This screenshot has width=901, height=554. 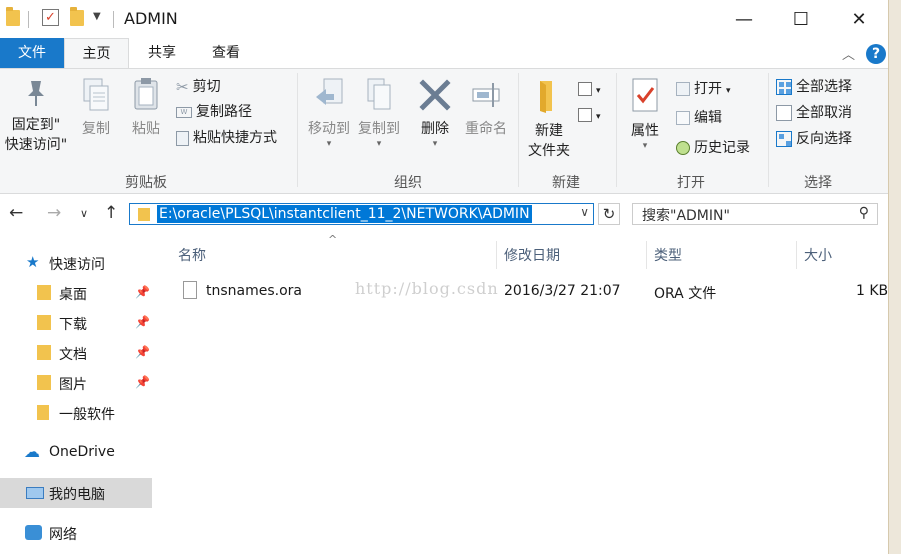 What do you see at coordinates (36, 93) in the screenshot?
I see `pin-icon` at bounding box center [36, 93].